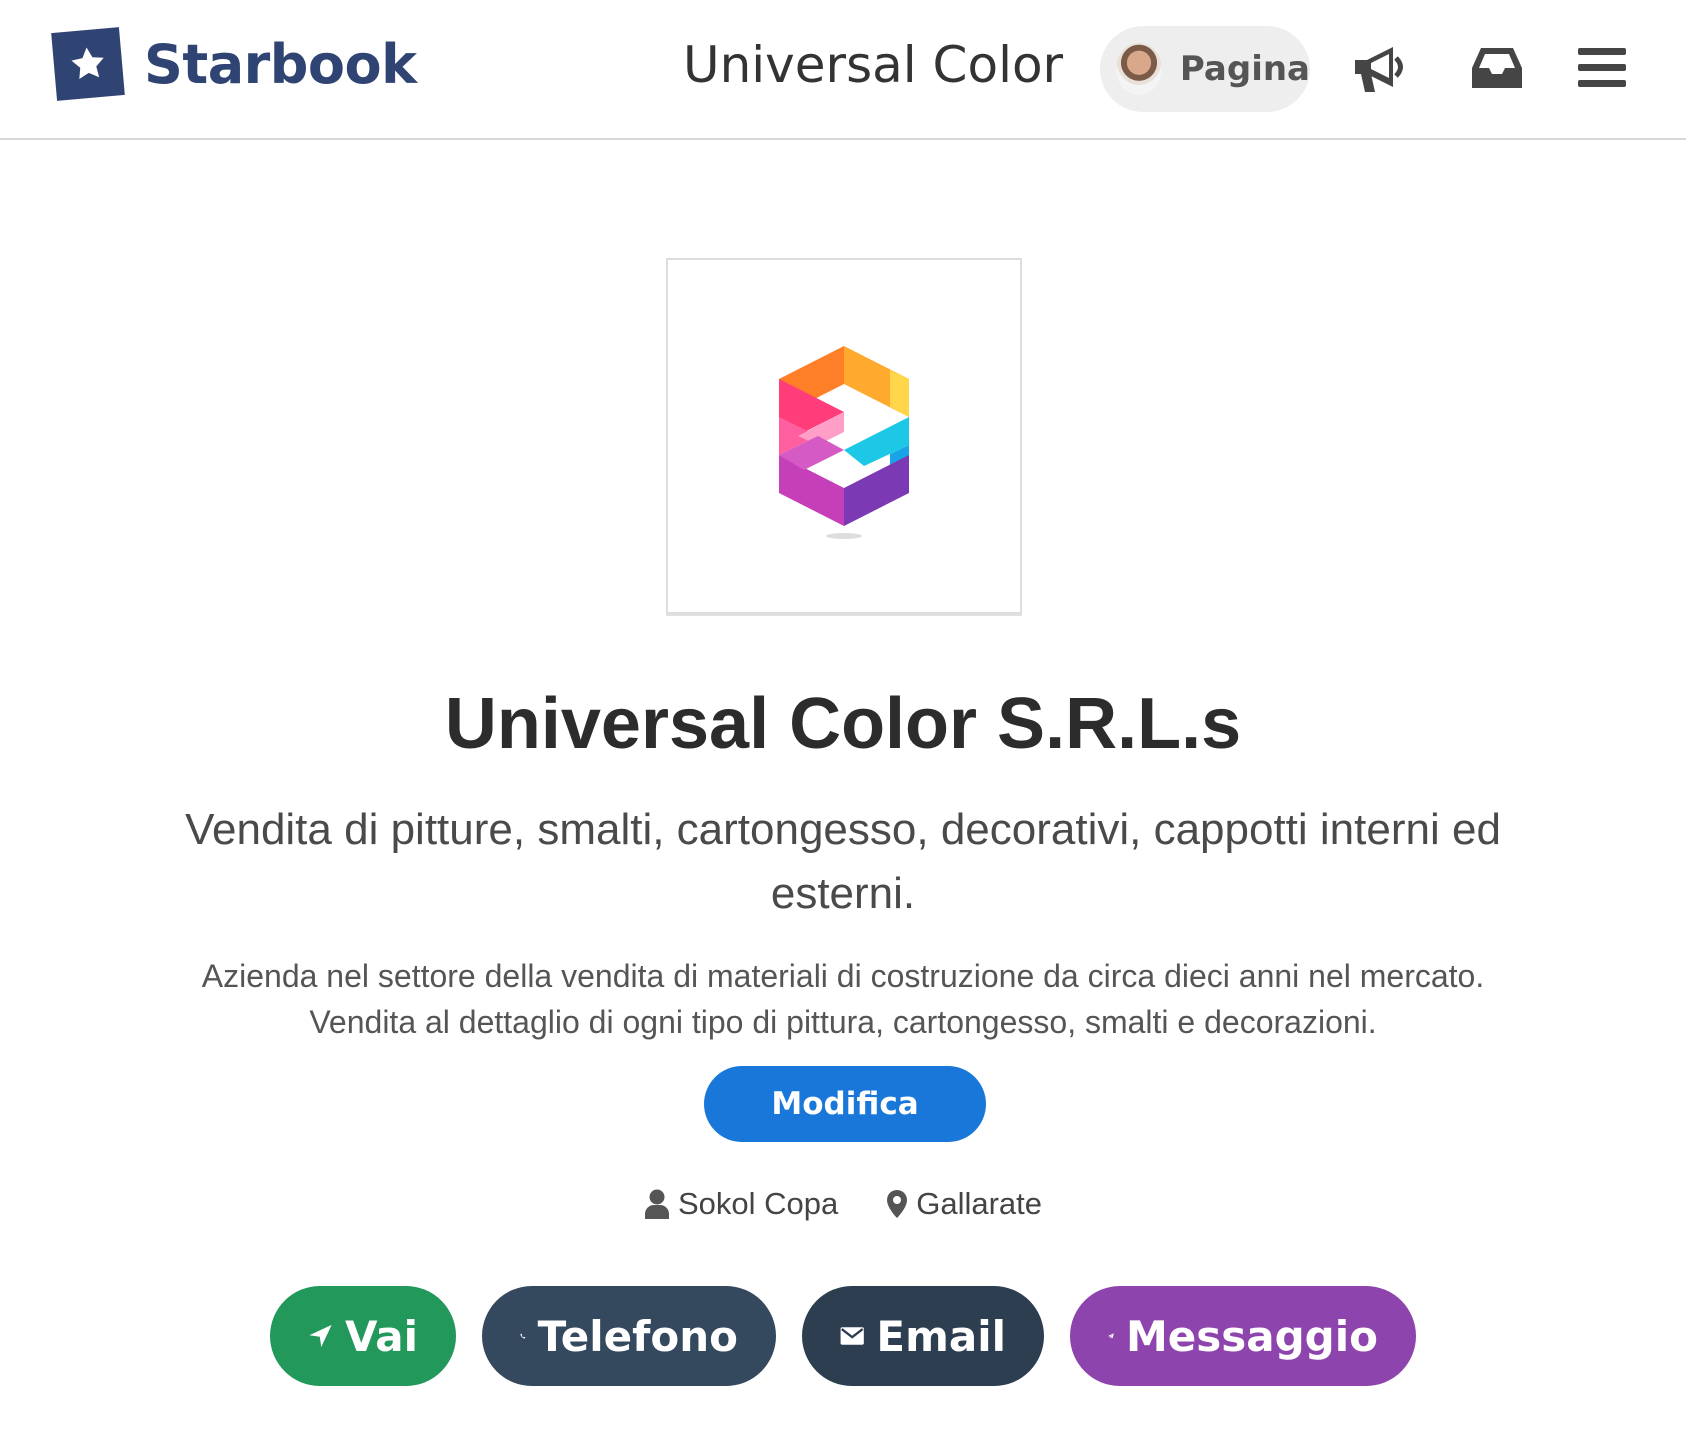  What do you see at coordinates (979, 1203) in the screenshot?
I see `location-name: Gallarate` at bounding box center [979, 1203].